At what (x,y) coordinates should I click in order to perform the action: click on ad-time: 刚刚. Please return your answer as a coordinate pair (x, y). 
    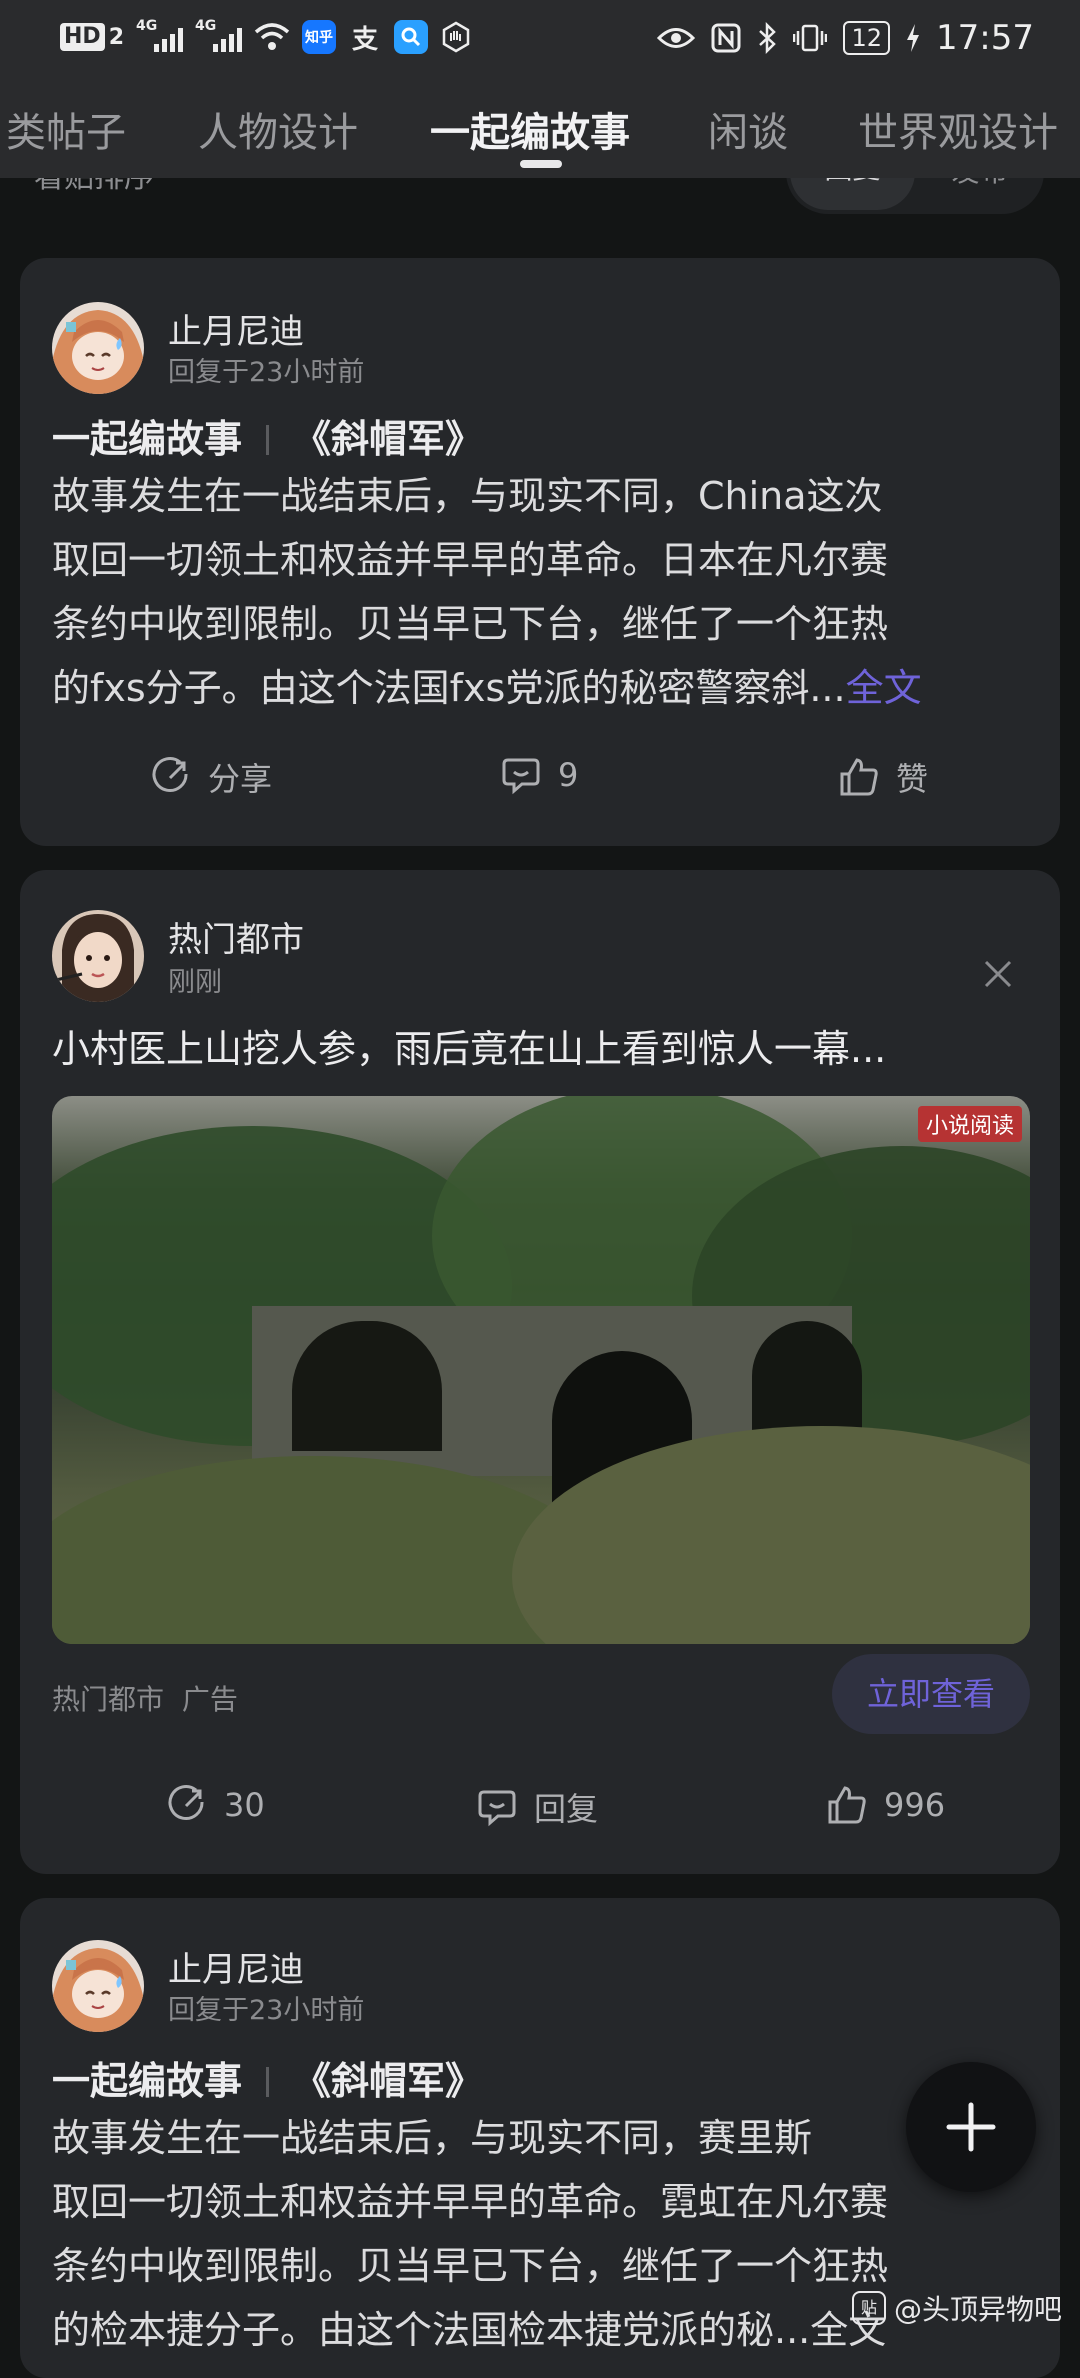
    Looking at the image, I should click on (195, 982).